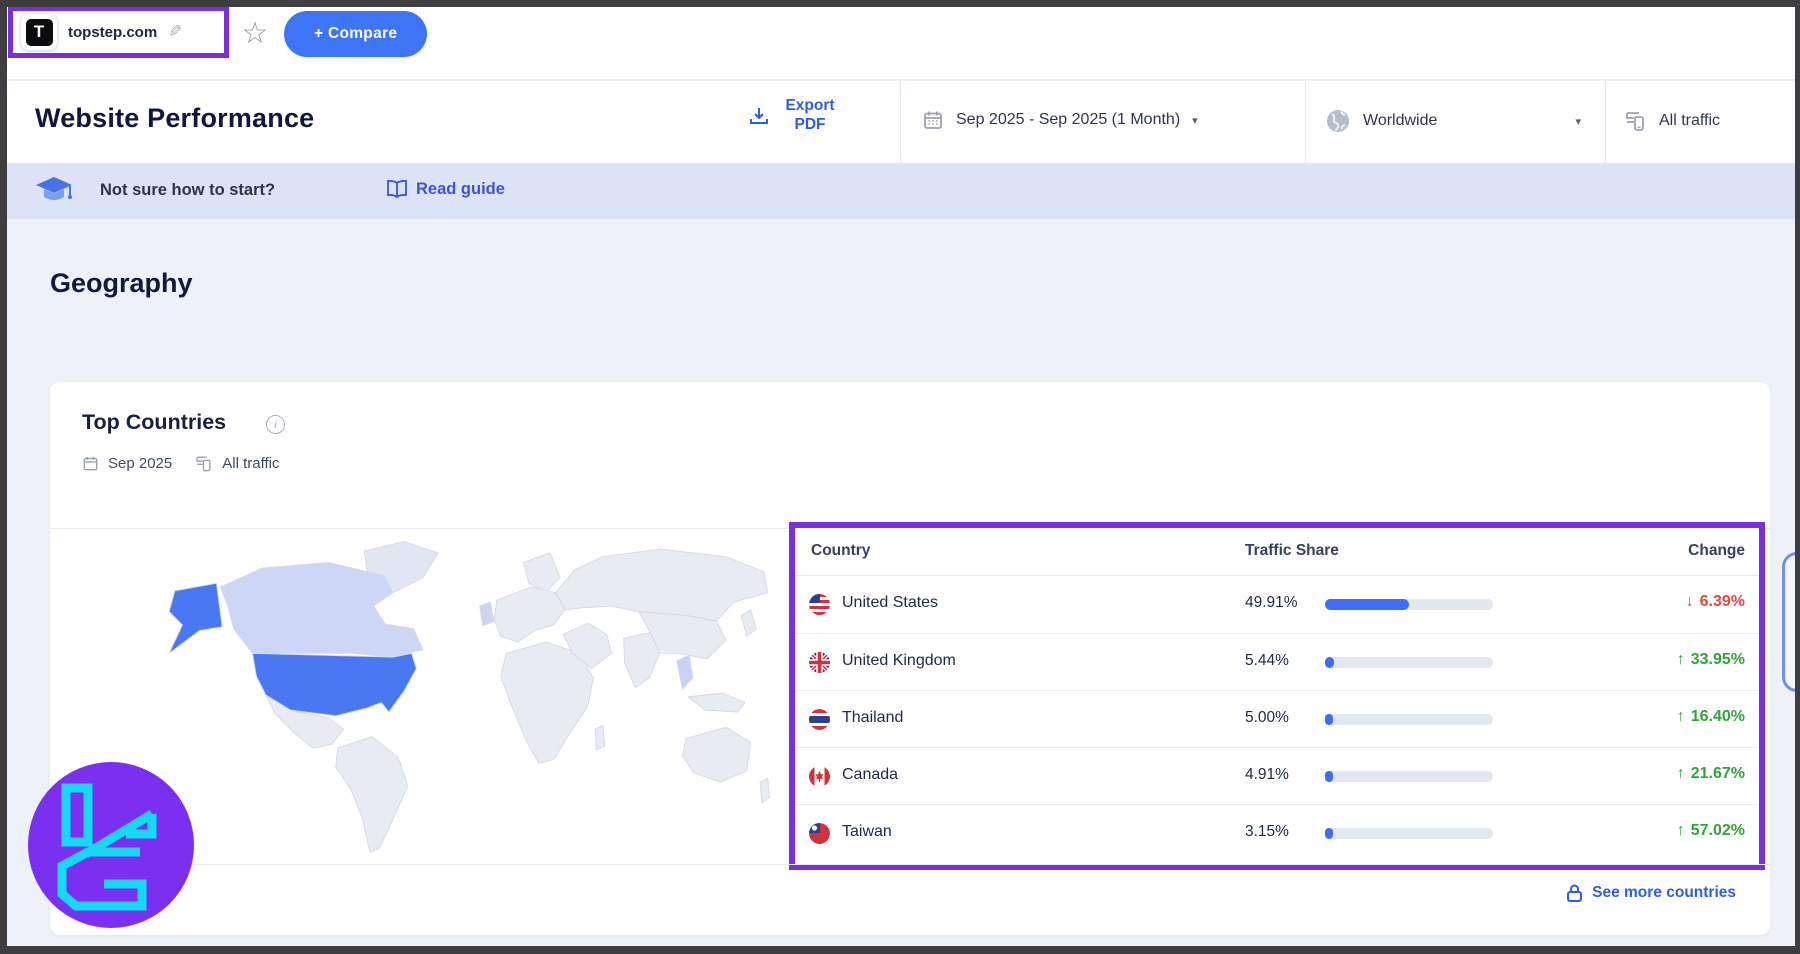 The width and height of the screenshot is (1800, 954). I want to click on help-banner: Not sure how to start? Read guide, so click(900, 191).